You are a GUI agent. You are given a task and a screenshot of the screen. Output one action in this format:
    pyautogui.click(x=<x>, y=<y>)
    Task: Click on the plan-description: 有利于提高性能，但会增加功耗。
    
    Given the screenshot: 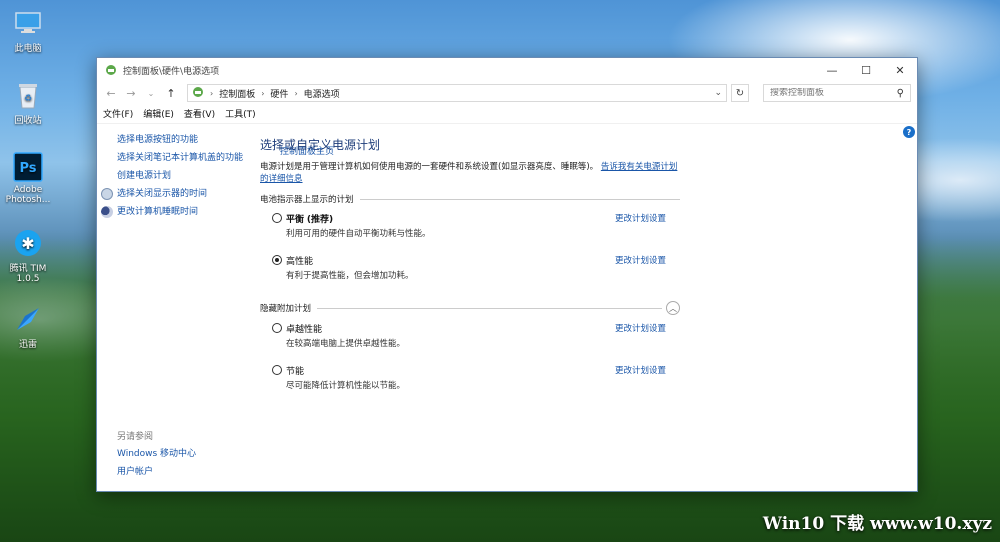 What is the action you would take?
    pyautogui.click(x=350, y=276)
    